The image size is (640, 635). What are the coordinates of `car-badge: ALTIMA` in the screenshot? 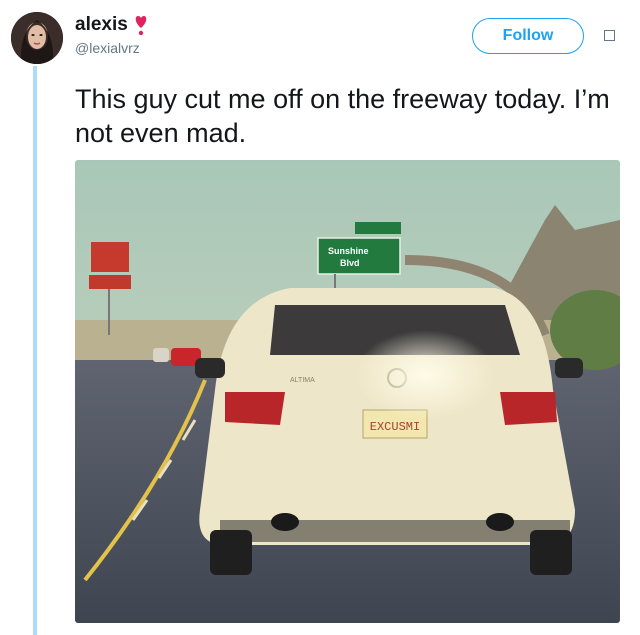 It's located at (302, 380).